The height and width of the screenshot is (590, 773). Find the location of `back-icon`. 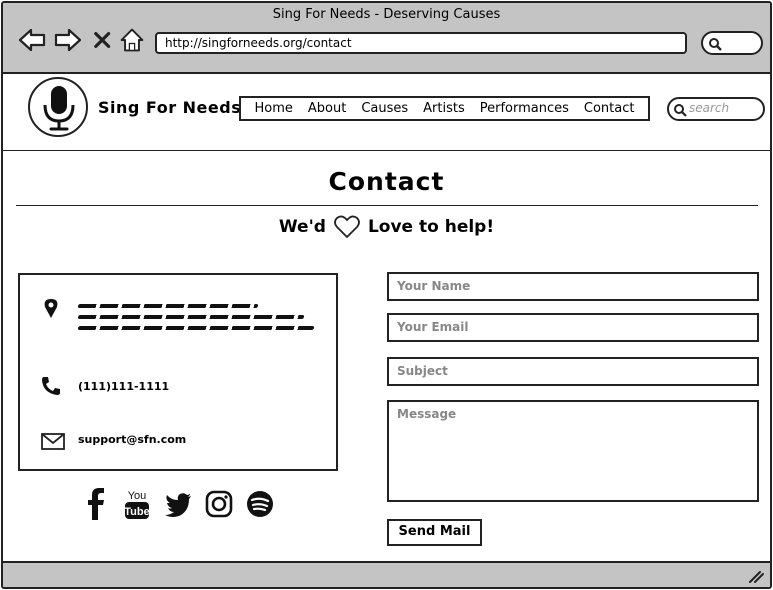

back-icon is located at coordinates (32, 40).